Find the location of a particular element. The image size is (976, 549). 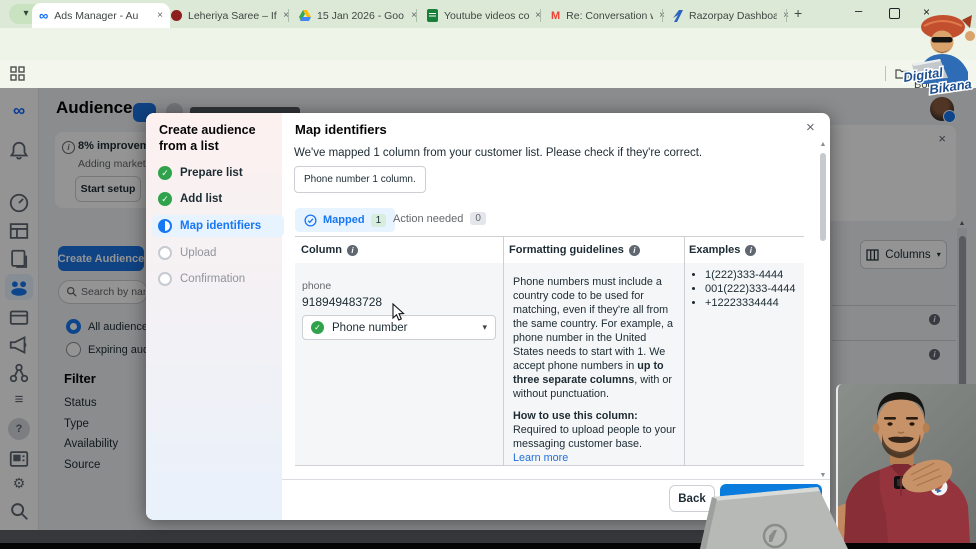

gmail-icon: M is located at coordinates (556, 15).